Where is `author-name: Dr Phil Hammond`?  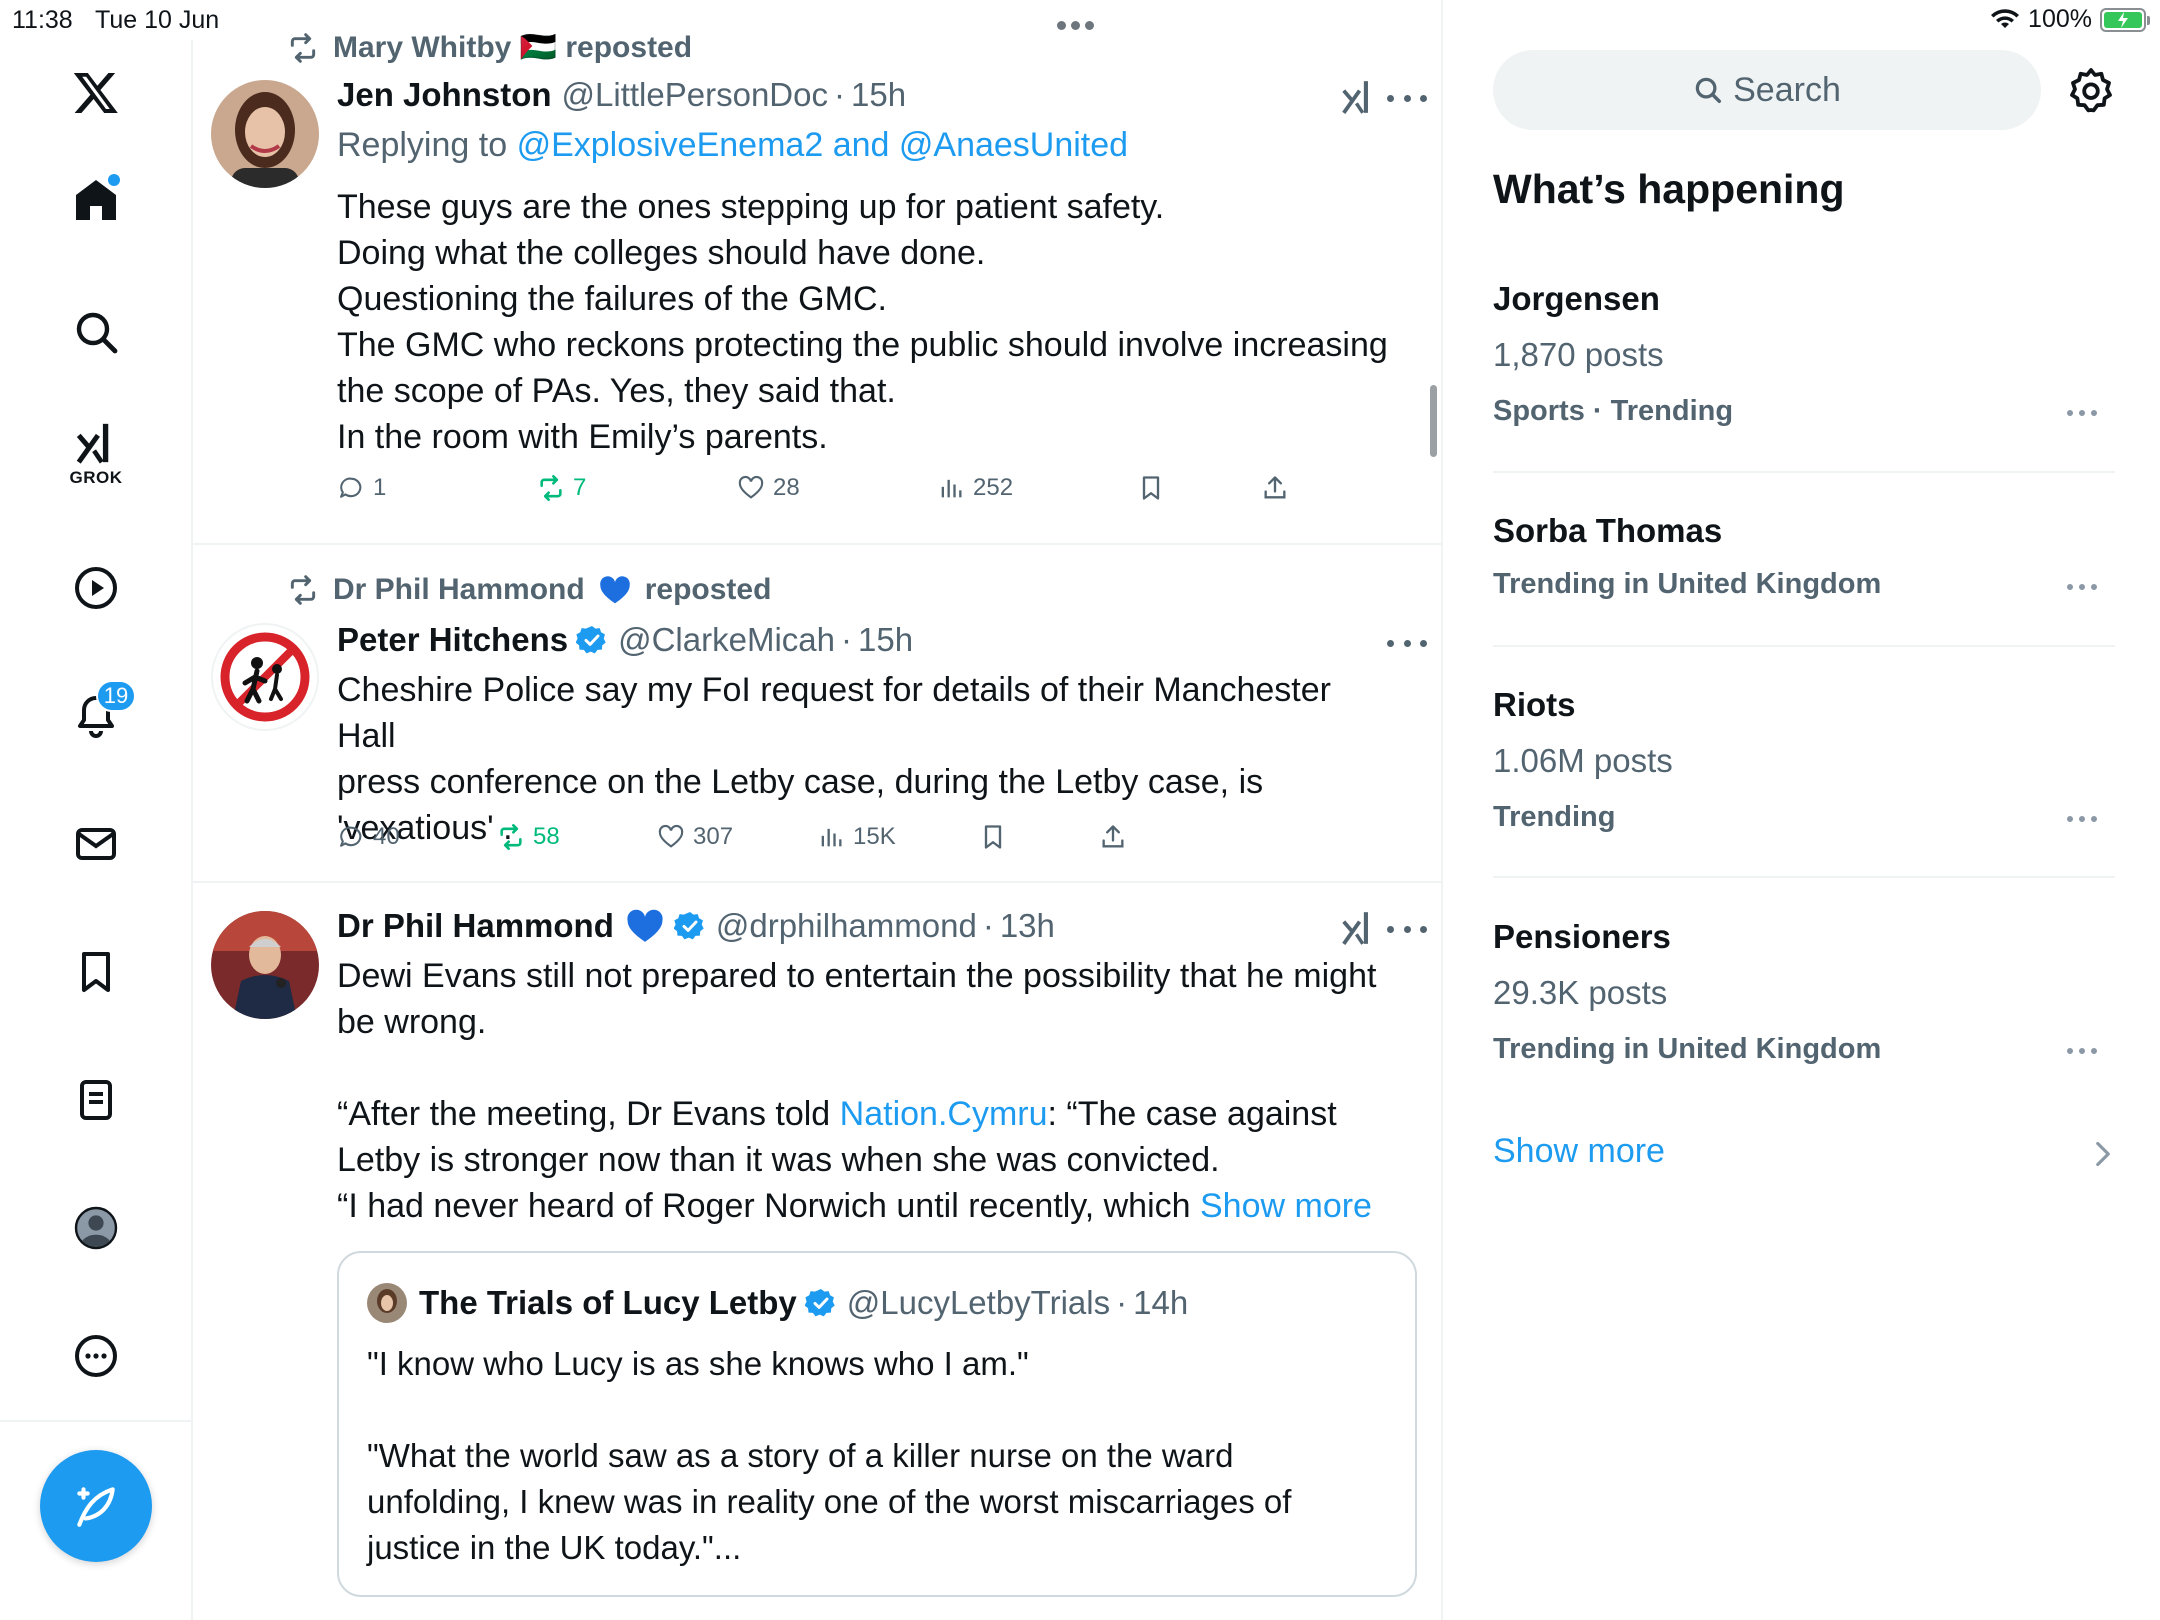 author-name: Dr Phil Hammond is located at coordinates (475, 926).